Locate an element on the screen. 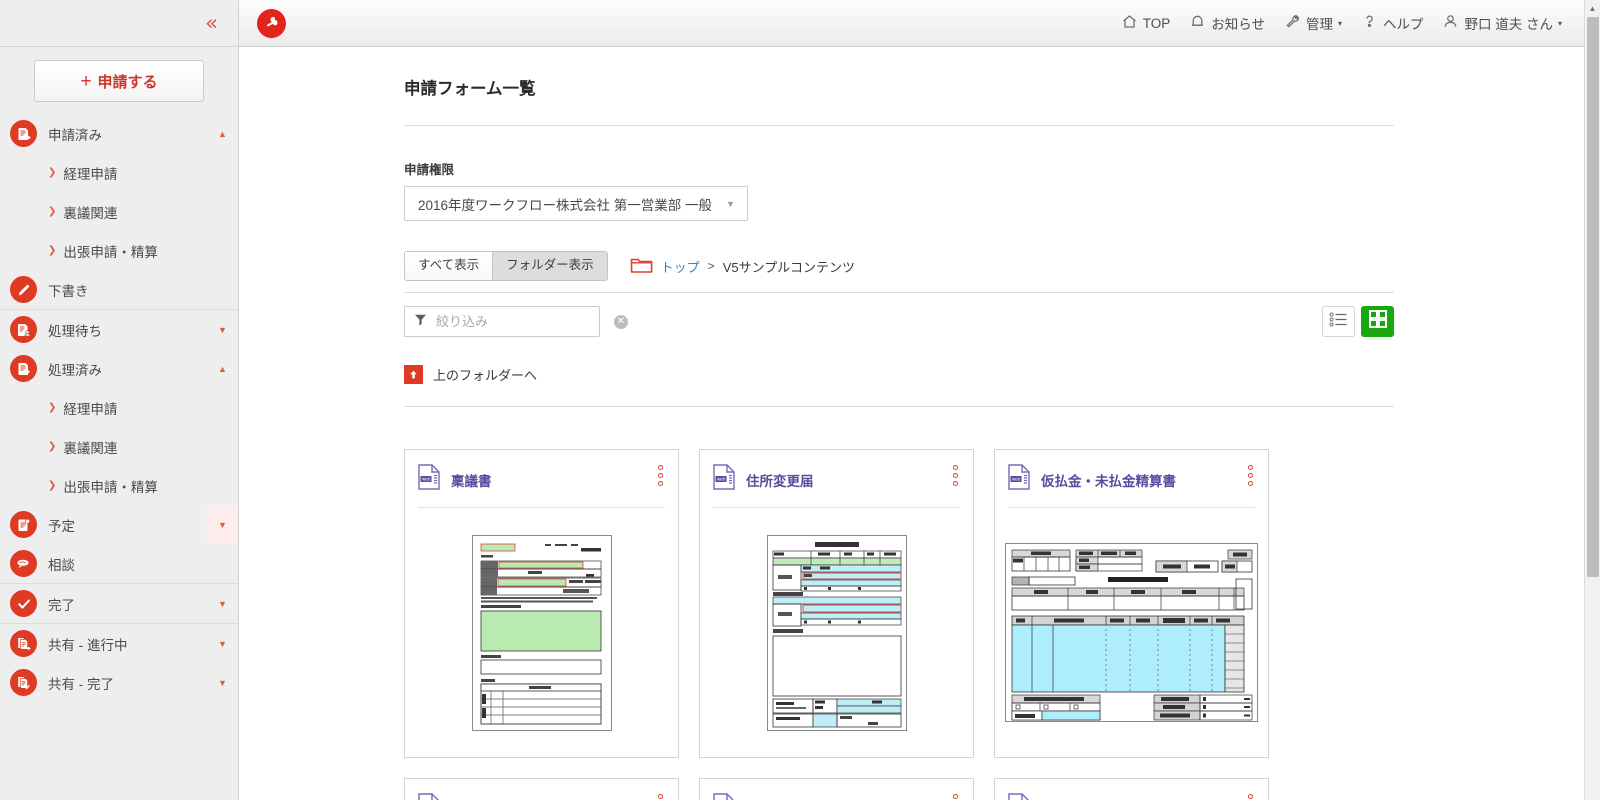 Image resolution: width=1600 pixels, height=800 pixels. card-thumbnail-area is located at coordinates (836, 632).